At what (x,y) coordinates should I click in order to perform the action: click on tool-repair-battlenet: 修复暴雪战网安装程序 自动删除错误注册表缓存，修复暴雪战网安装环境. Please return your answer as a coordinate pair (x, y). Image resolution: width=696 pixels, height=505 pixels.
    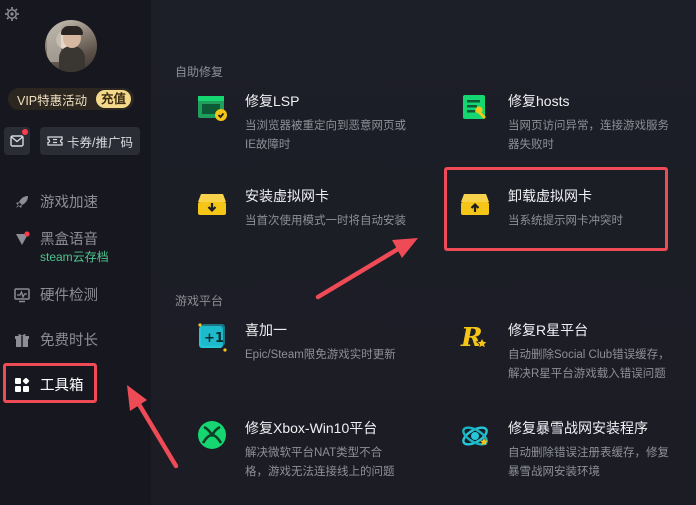
    Looking at the image, I should click on (569, 450).